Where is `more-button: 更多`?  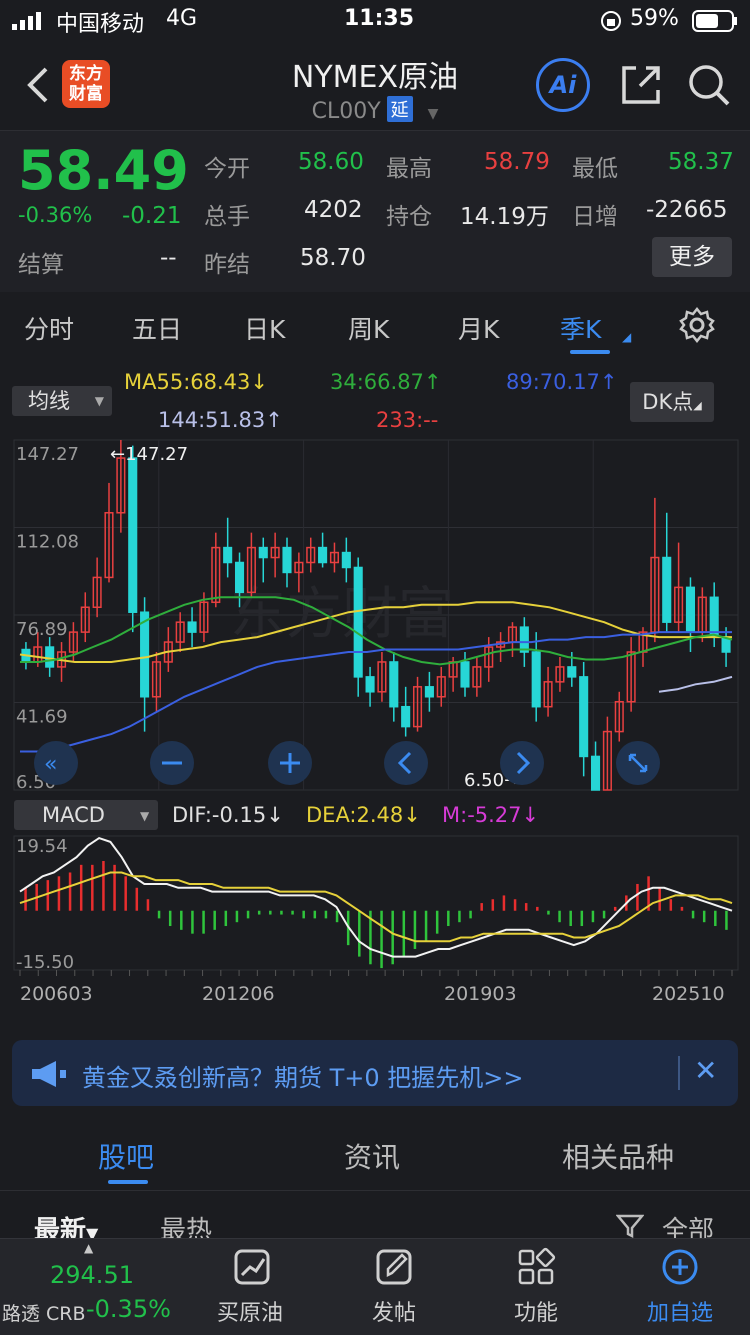 more-button: 更多 is located at coordinates (692, 257).